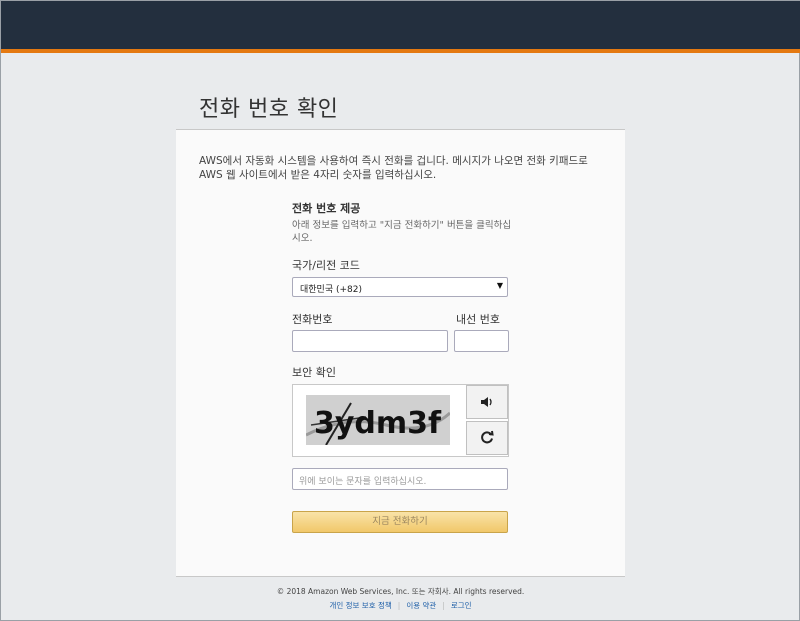 This screenshot has height=621, width=800. Describe the element at coordinates (478, 319) in the screenshot. I see `extension-label: 내선 번호` at that location.